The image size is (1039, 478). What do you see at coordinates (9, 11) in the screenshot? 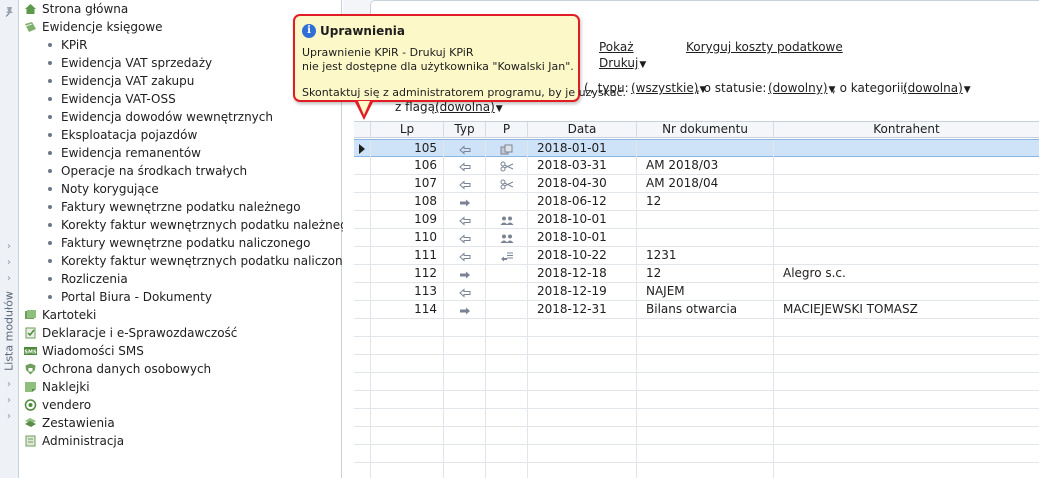
I see `pin-icon` at bounding box center [9, 11].